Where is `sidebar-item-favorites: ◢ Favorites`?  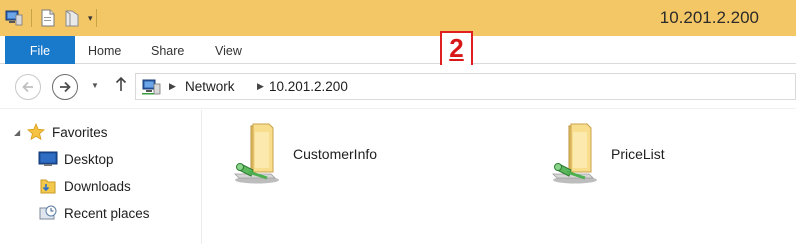 sidebar-item-favorites: ◢ Favorites is located at coordinates (61, 132).